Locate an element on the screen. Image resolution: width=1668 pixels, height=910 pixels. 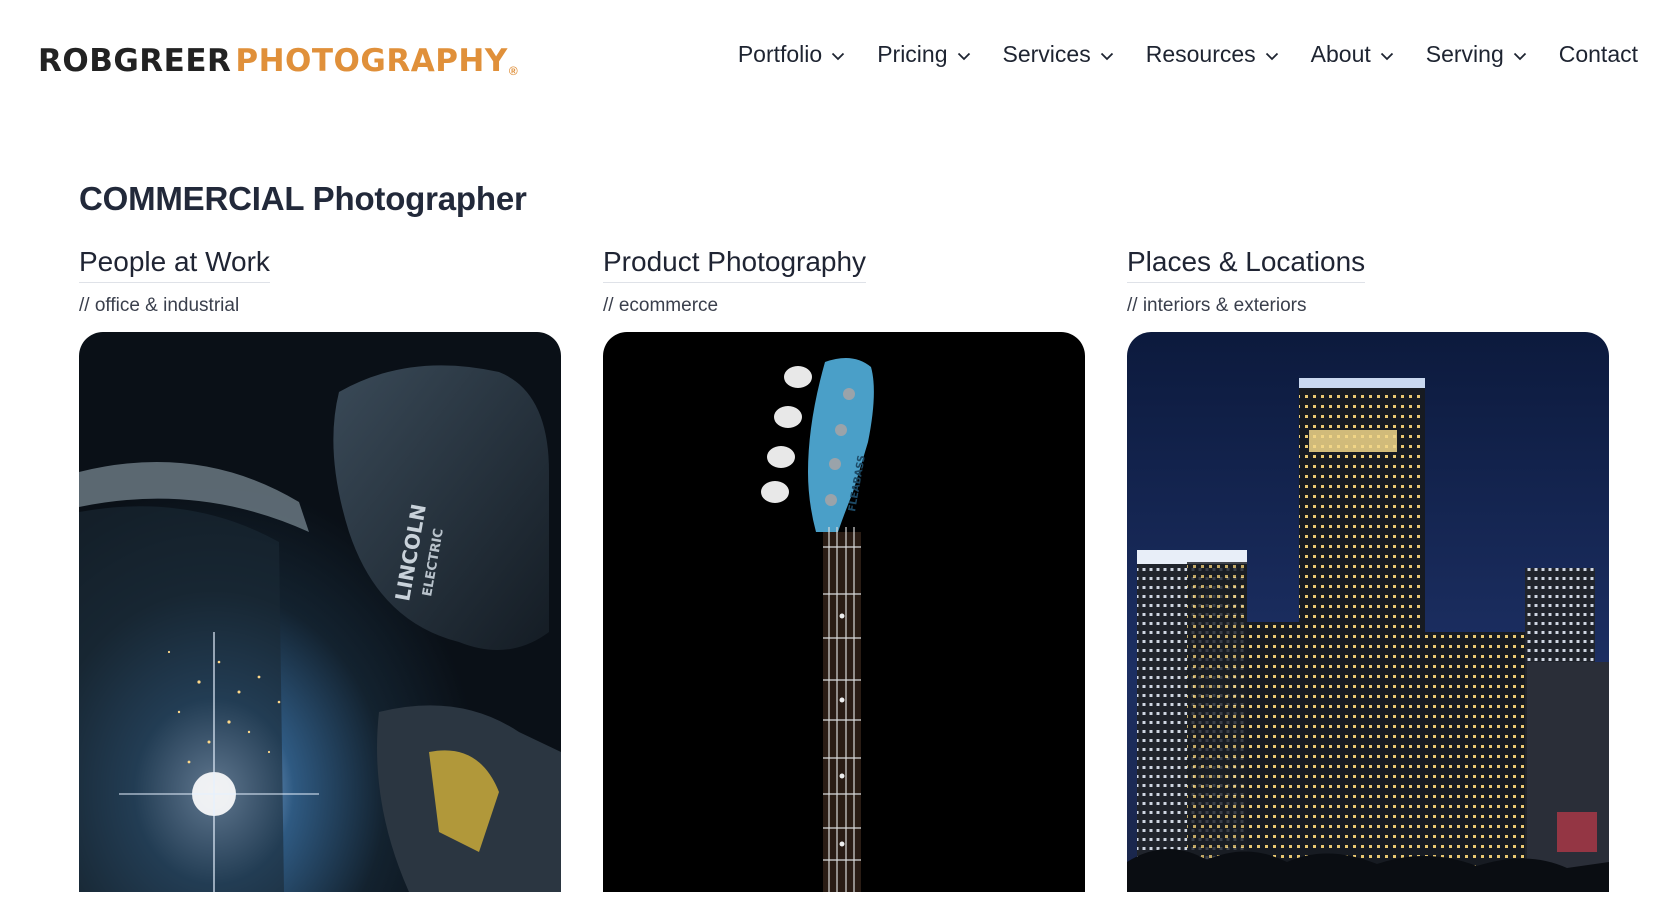
nav-item-contact: Contact is located at coordinates (1598, 54).